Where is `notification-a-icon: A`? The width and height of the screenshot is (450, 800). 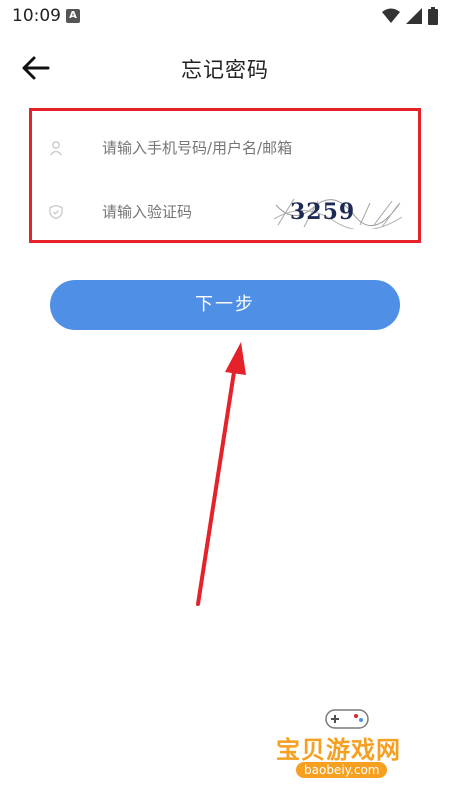
notification-a-icon: A is located at coordinates (73, 16).